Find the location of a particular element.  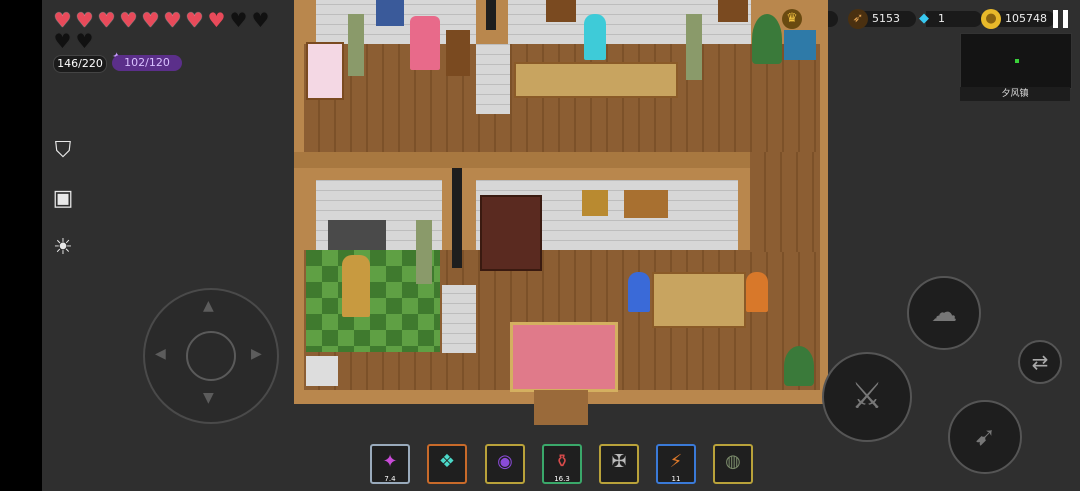

villager-npc-orange is located at coordinates (757, 292).